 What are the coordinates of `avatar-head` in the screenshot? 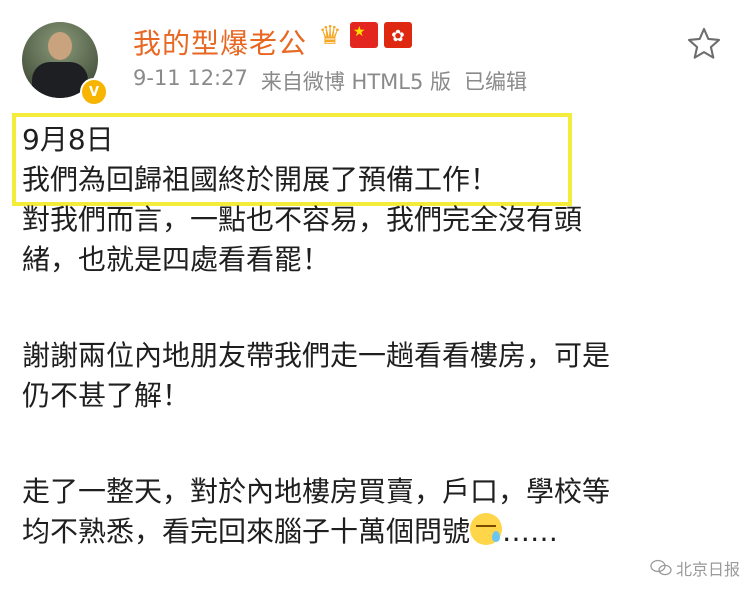 It's located at (60, 46).